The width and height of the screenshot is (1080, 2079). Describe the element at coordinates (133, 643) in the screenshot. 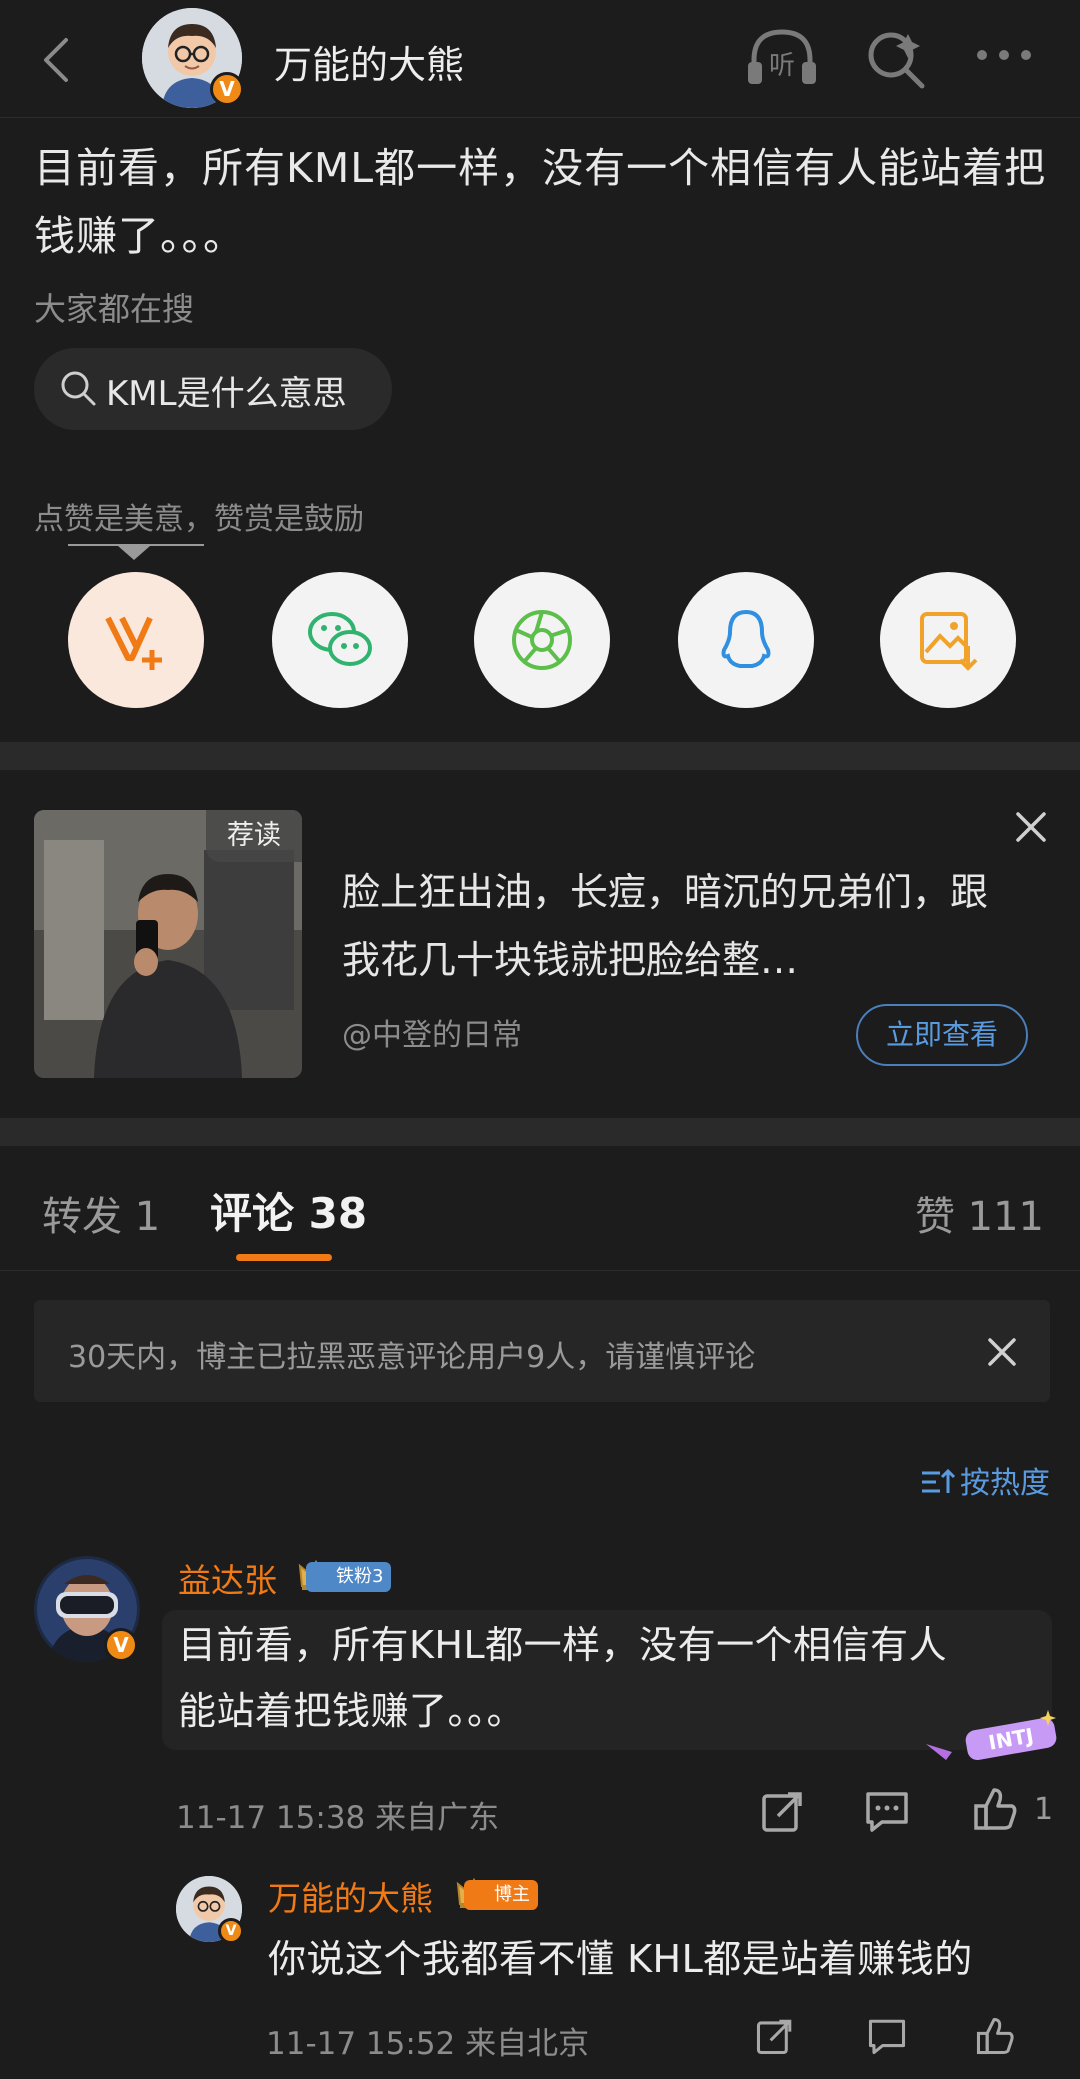

I see `weibo-vplus-icon` at that location.